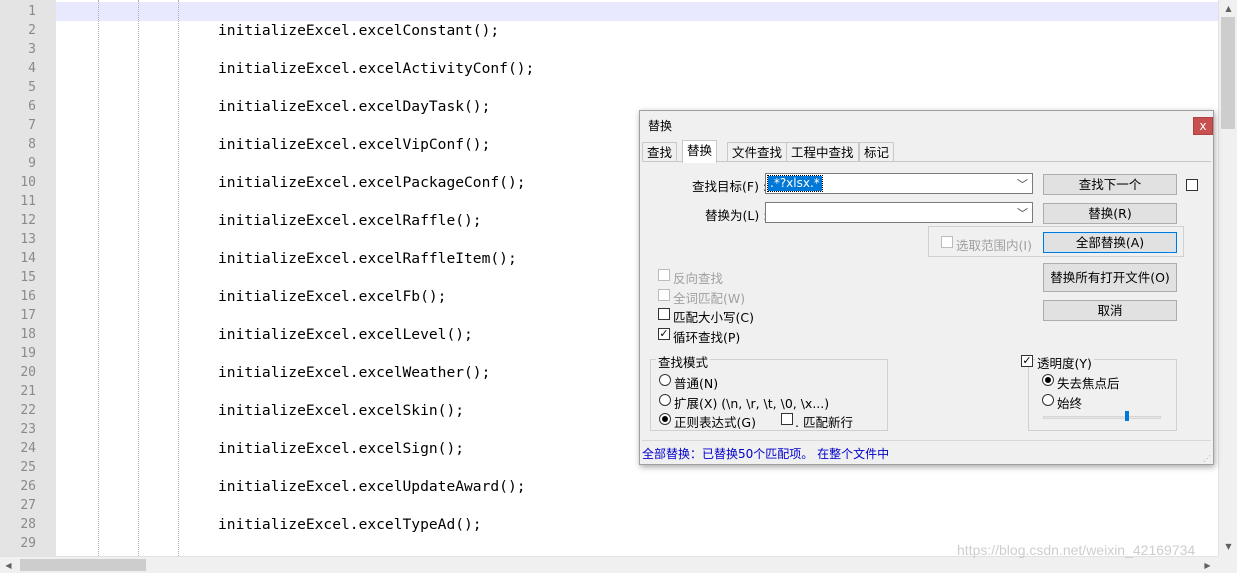 This screenshot has height=574, width=1237. I want to click on cancel-button: 取消, so click(1110, 310).